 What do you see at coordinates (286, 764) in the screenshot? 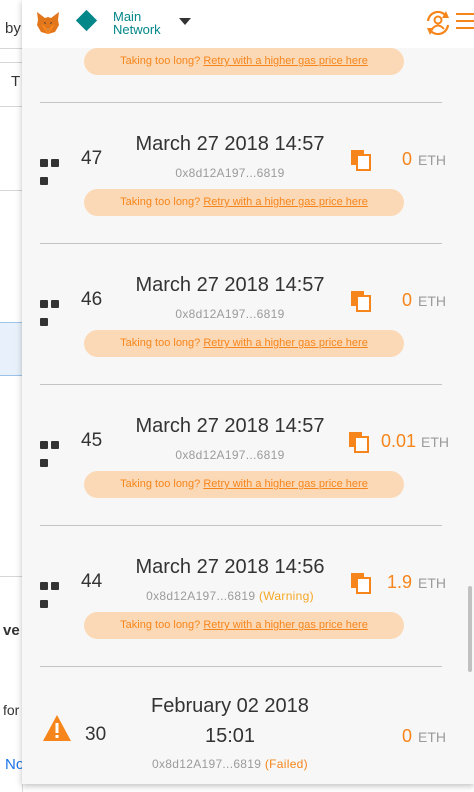
I see `failed-tag: (Failed)` at bounding box center [286, 764].